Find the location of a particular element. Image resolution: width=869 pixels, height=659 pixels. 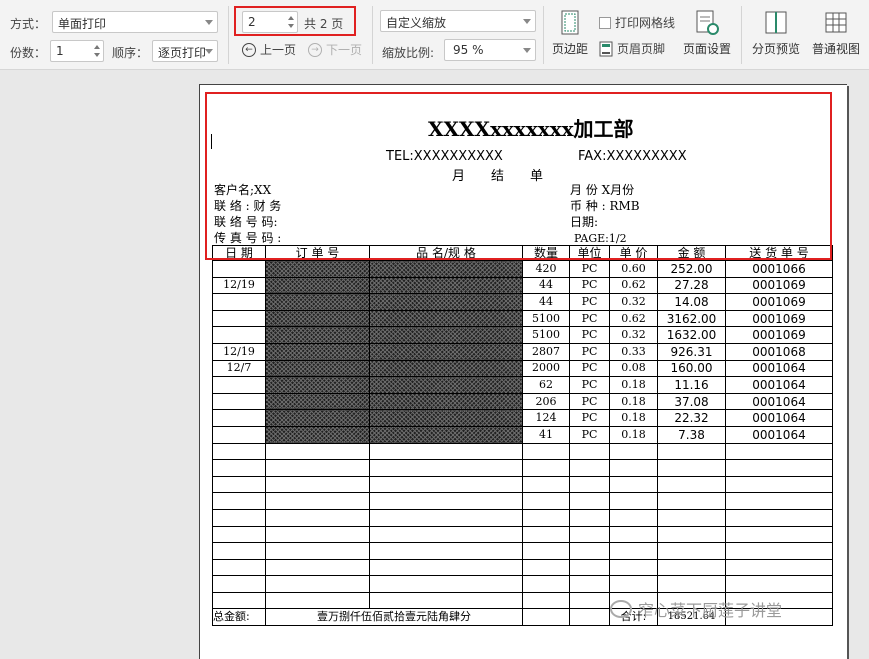

normal-view-button: 普通视图 is located at coordinates (836, 33).